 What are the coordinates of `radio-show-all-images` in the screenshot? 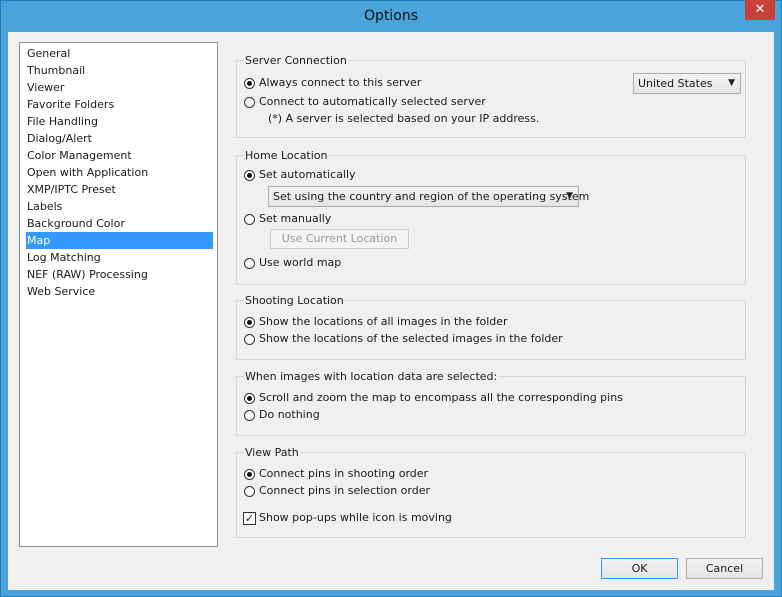 It's located at (249, 322).